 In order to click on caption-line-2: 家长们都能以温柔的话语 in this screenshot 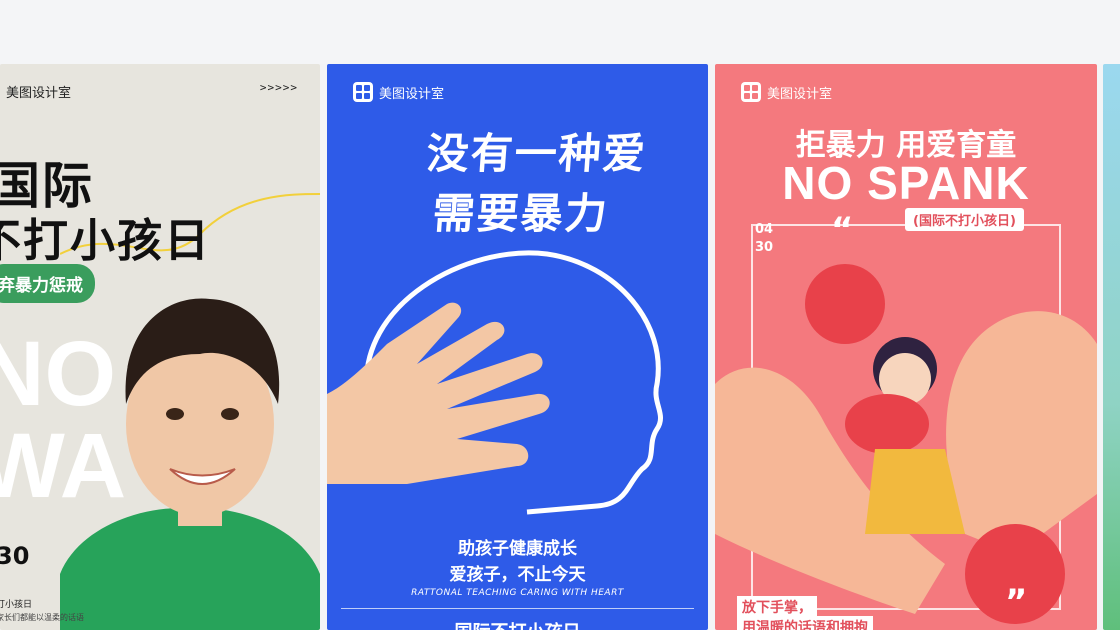, I will do `click(42, 617)`.